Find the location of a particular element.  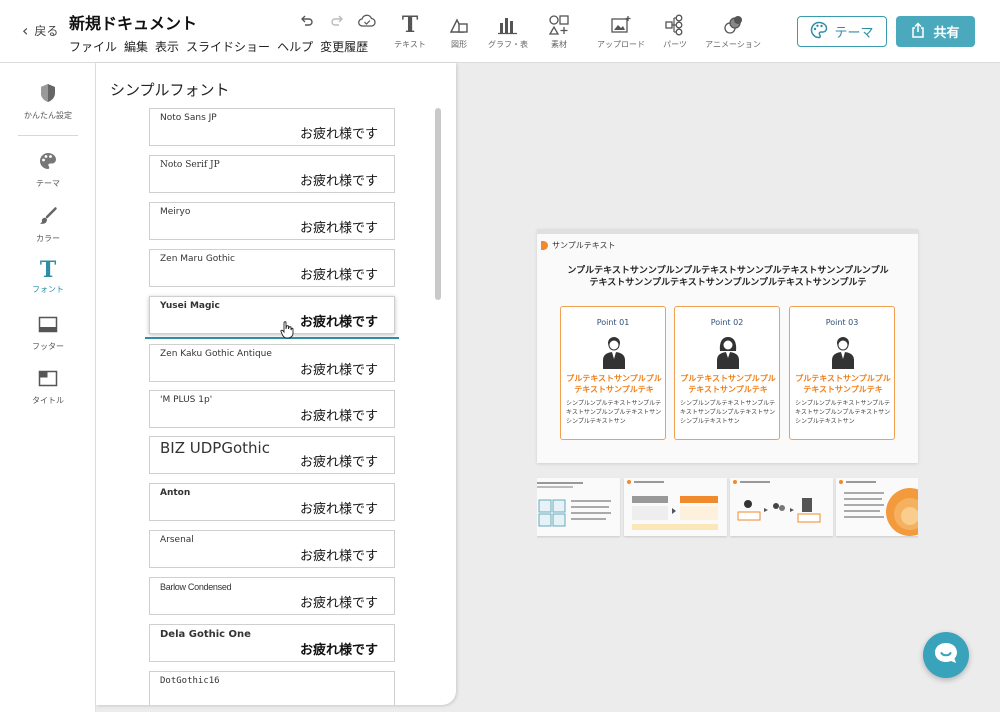

font-option: DotGothic16 is located at coordinates (272, 688).